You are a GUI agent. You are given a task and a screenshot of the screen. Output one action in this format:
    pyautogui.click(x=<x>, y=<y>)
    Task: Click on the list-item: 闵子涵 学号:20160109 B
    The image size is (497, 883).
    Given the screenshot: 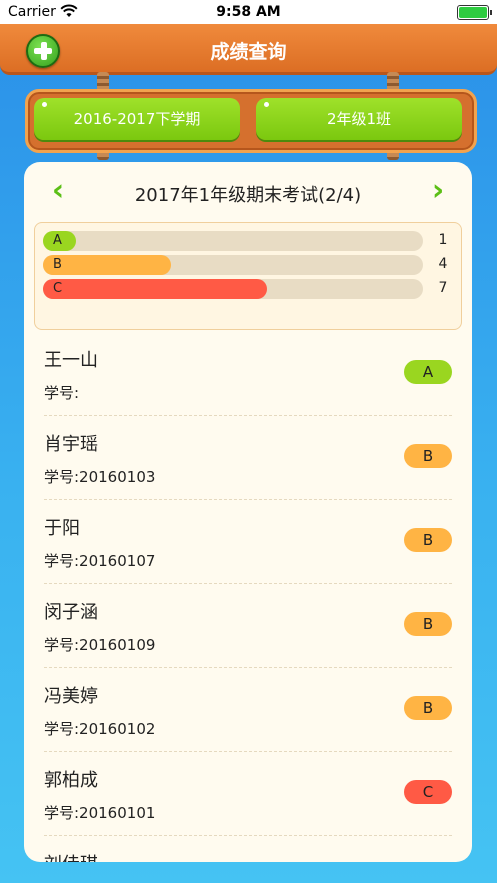 What is the action you would take?
    pyautogui.click(x=248, y=626)
    